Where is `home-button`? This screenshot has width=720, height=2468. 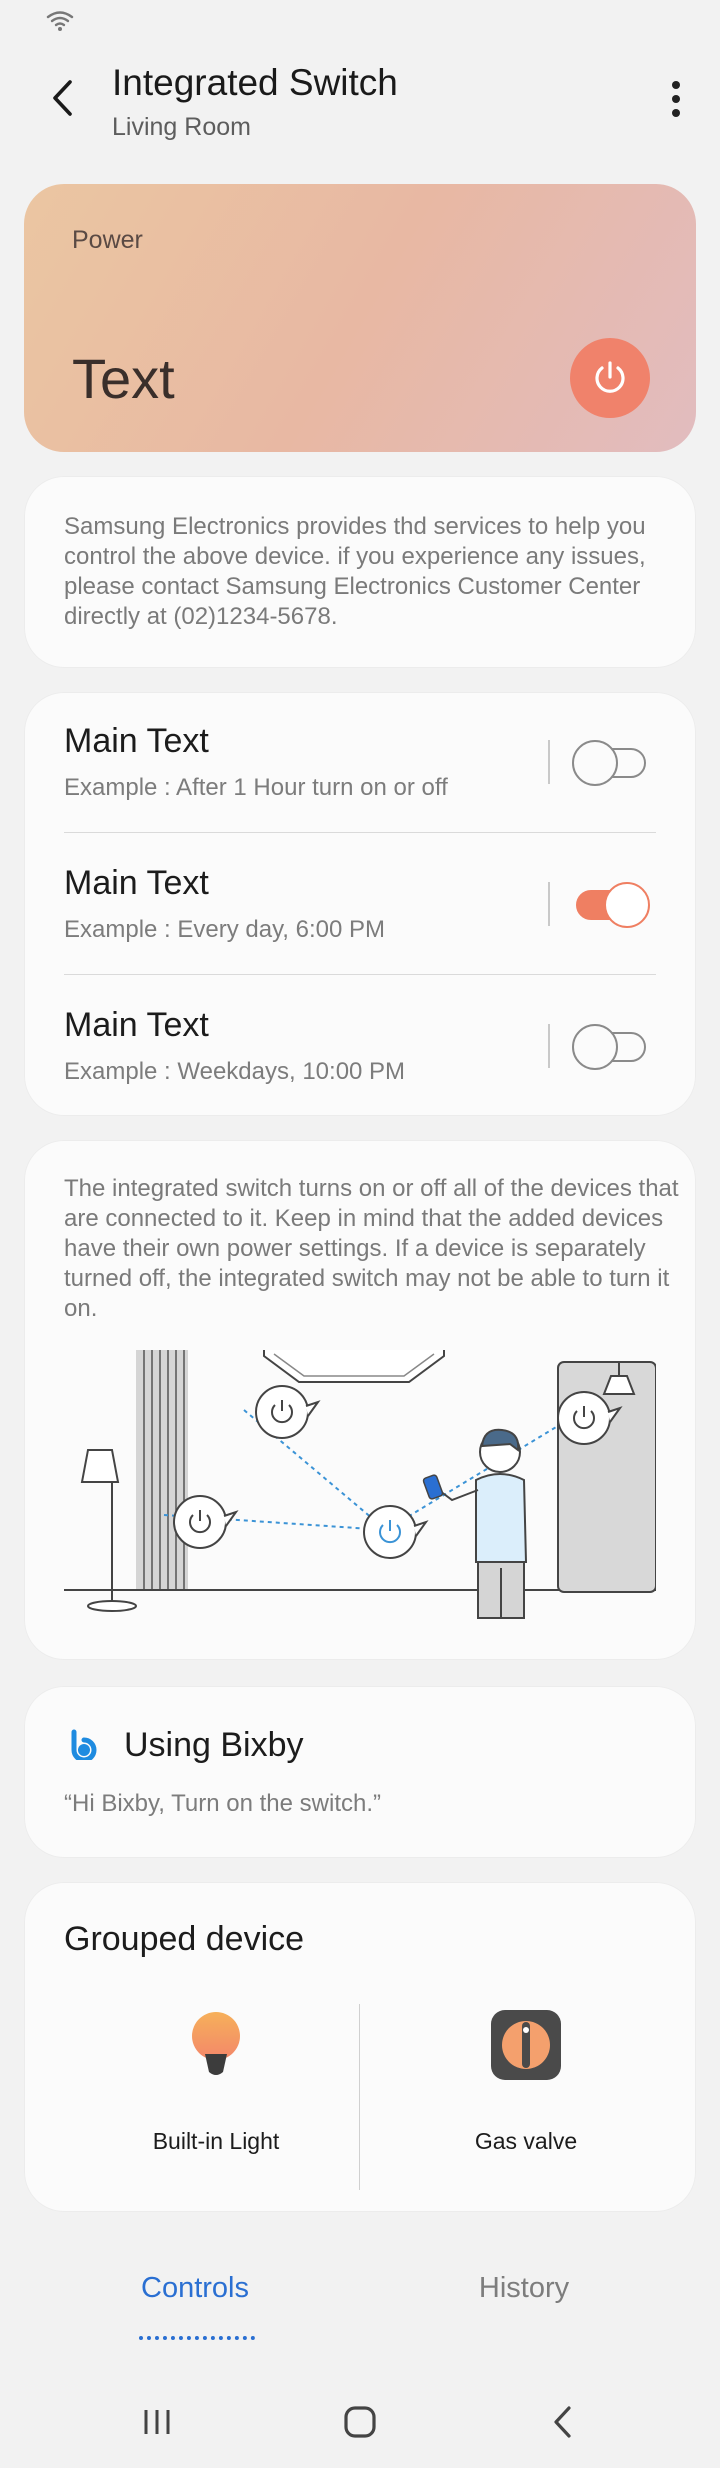 home-button is located at coordinates (360, 2422).